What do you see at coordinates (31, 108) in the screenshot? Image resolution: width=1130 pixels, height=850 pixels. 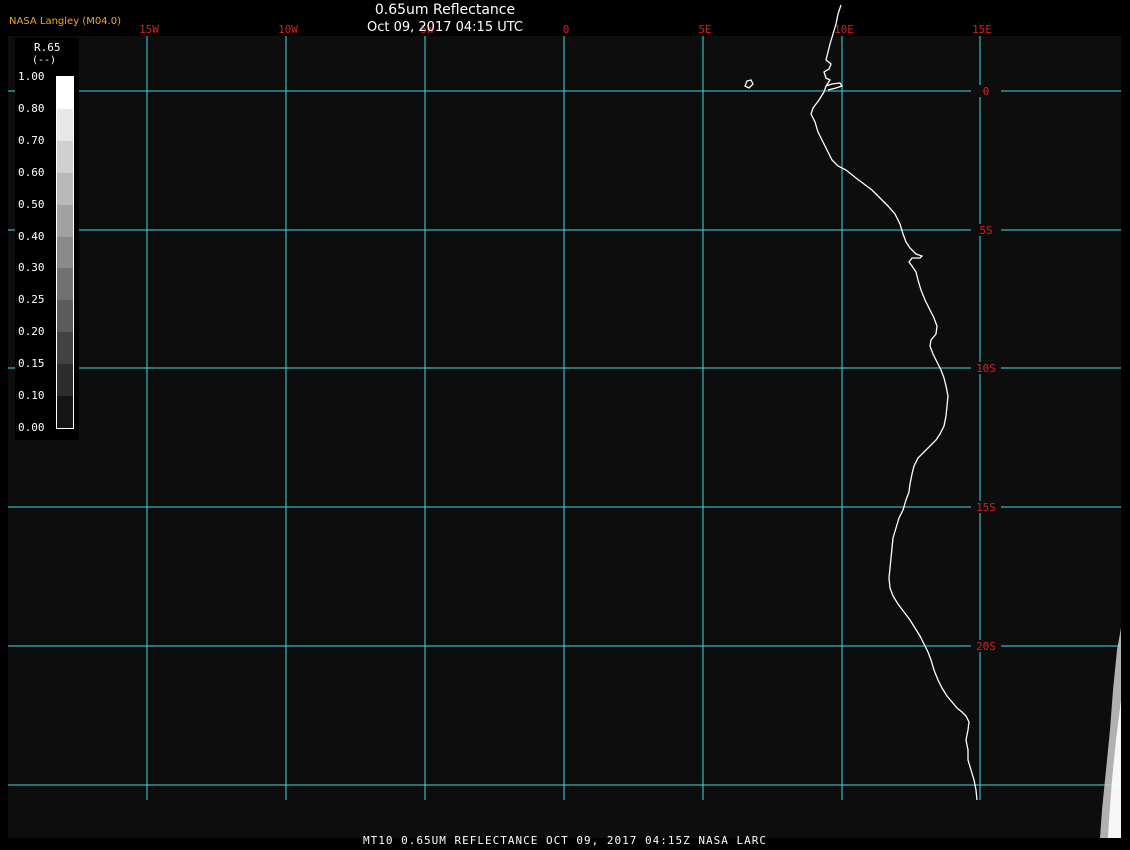 I see `legend-tick-label: 0.80` at bounding box center [31, 108].